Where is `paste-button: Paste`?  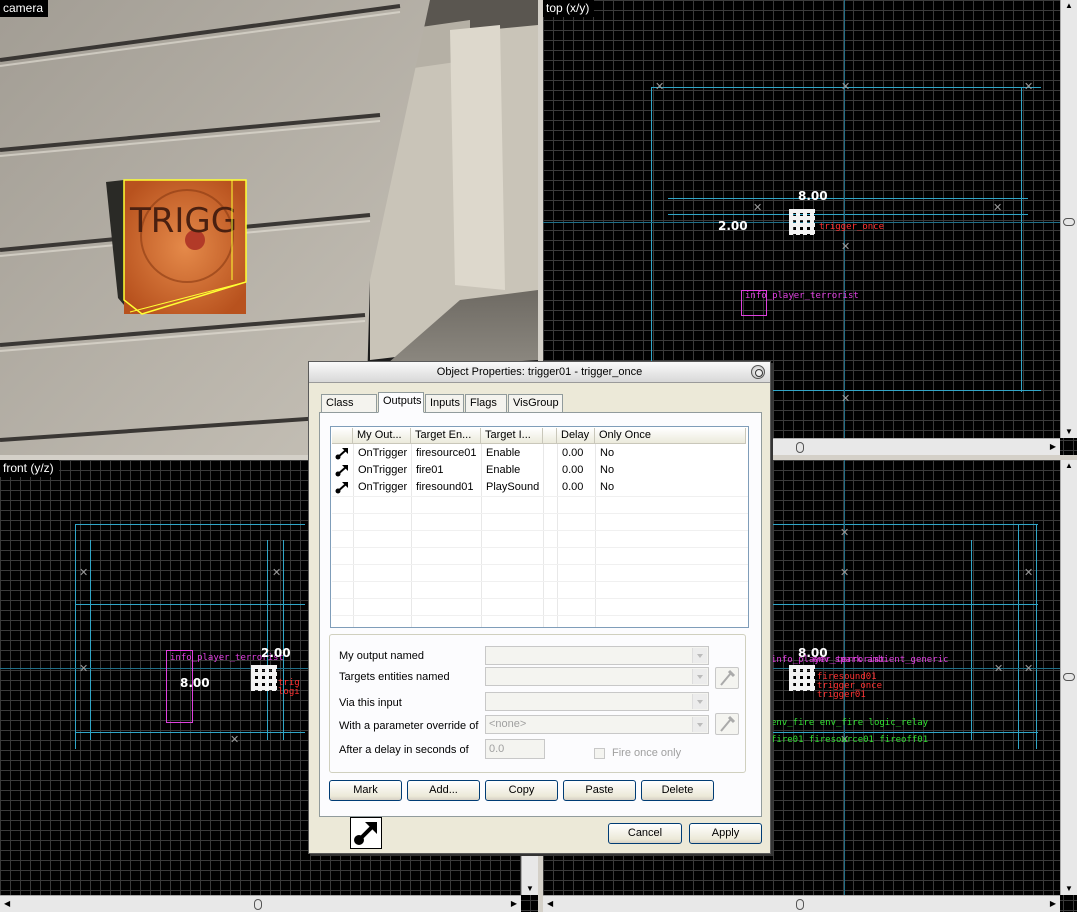 paste-button: Paste is located at coordinates (599, 790).